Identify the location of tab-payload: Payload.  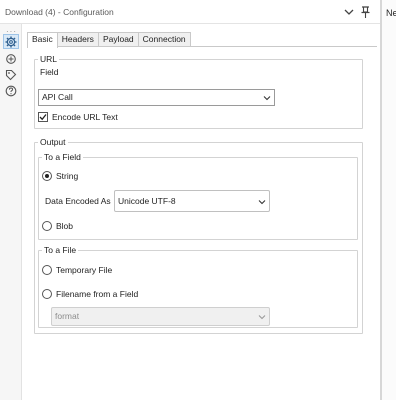
(118, 39).